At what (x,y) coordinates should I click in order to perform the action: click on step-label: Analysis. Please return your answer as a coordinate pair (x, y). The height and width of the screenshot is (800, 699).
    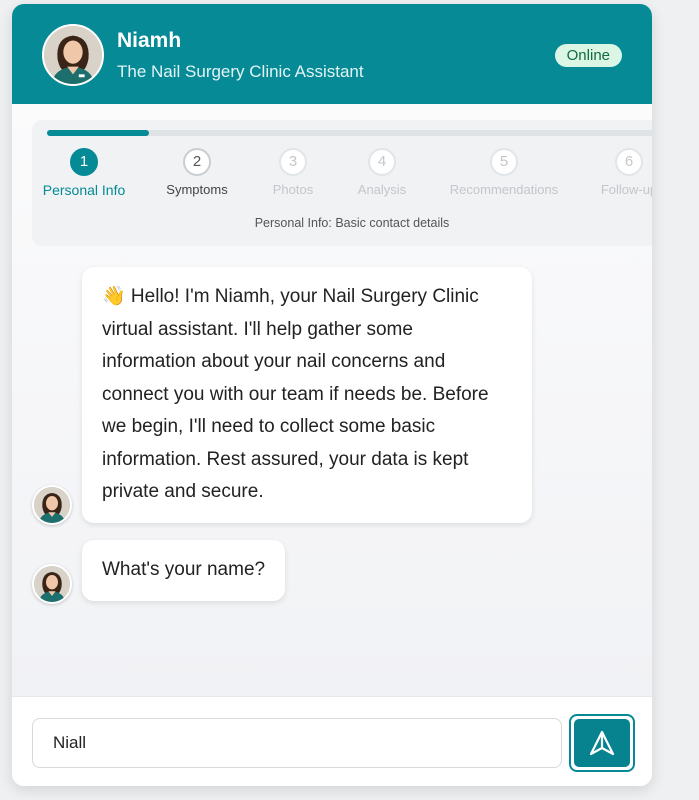
    Looking at the image, I should click on (382, 189).